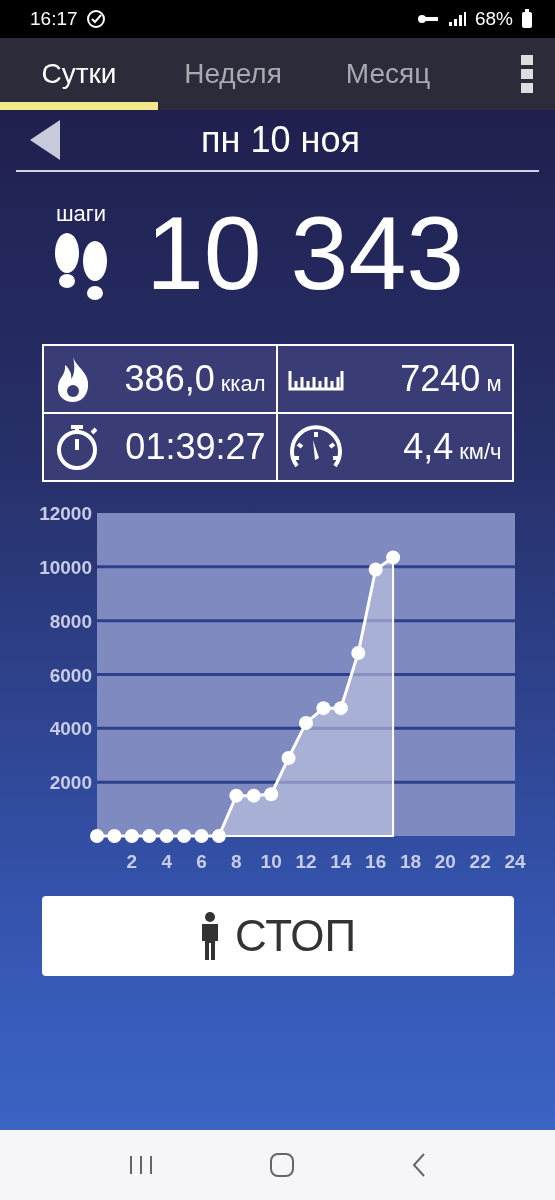  Describe the element at coordinates (201, 861) in the screenshot. I see `axis-label: 6` at that location.